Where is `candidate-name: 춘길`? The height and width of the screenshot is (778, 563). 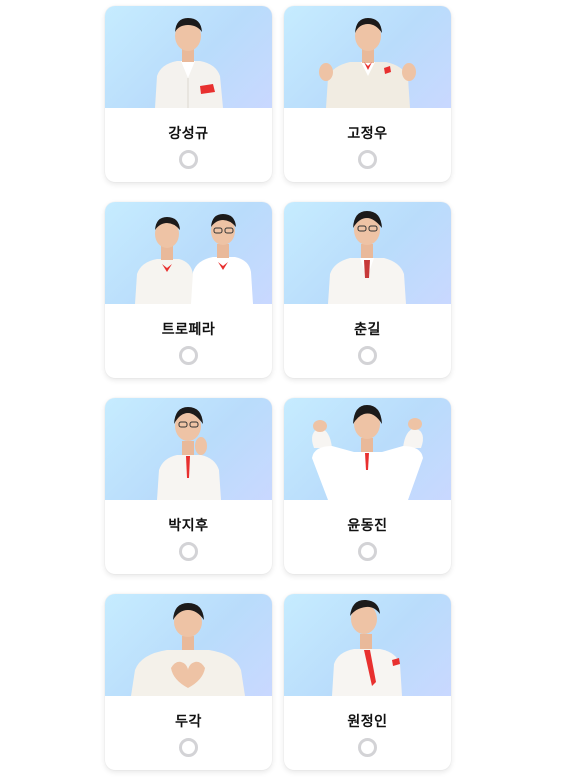 candidate-name: 춘길 is located at coordinates (367, 330).